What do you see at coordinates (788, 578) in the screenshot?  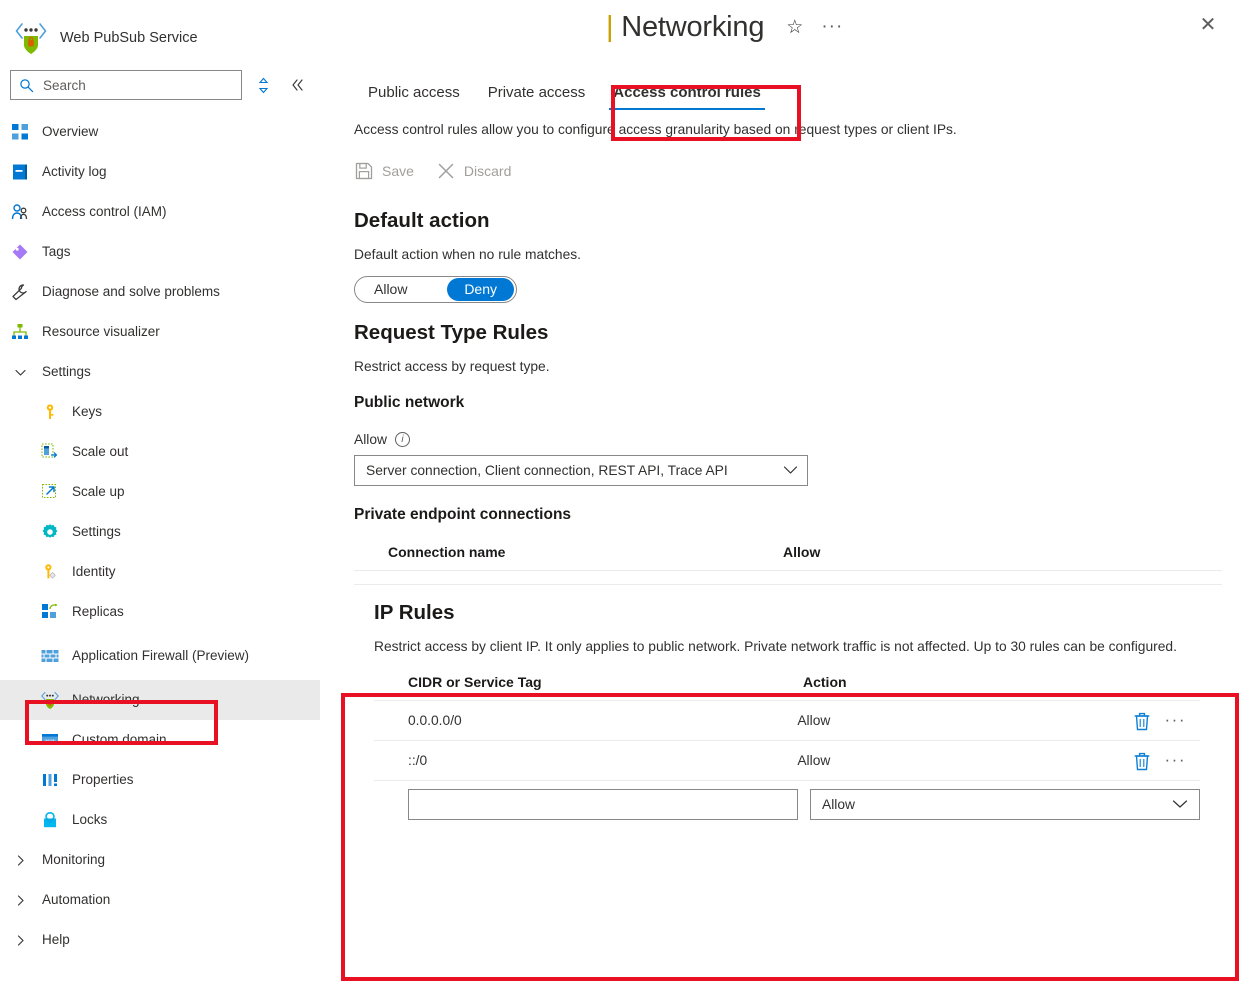 I see `private-endpoint-empty-body` at bounding box center [788, 578].